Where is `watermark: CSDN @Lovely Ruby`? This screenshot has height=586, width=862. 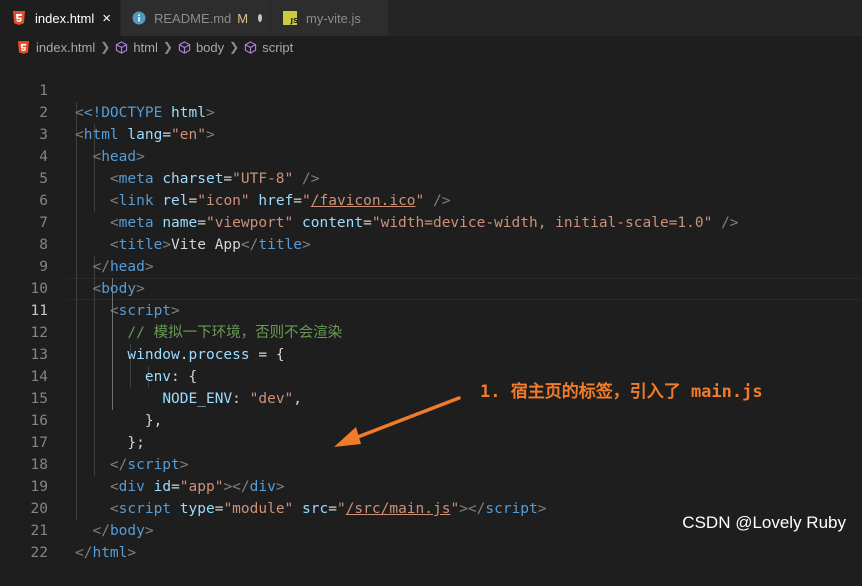 watermark: CSDN @Lovely Ruby is located at coordinates (764, 522).